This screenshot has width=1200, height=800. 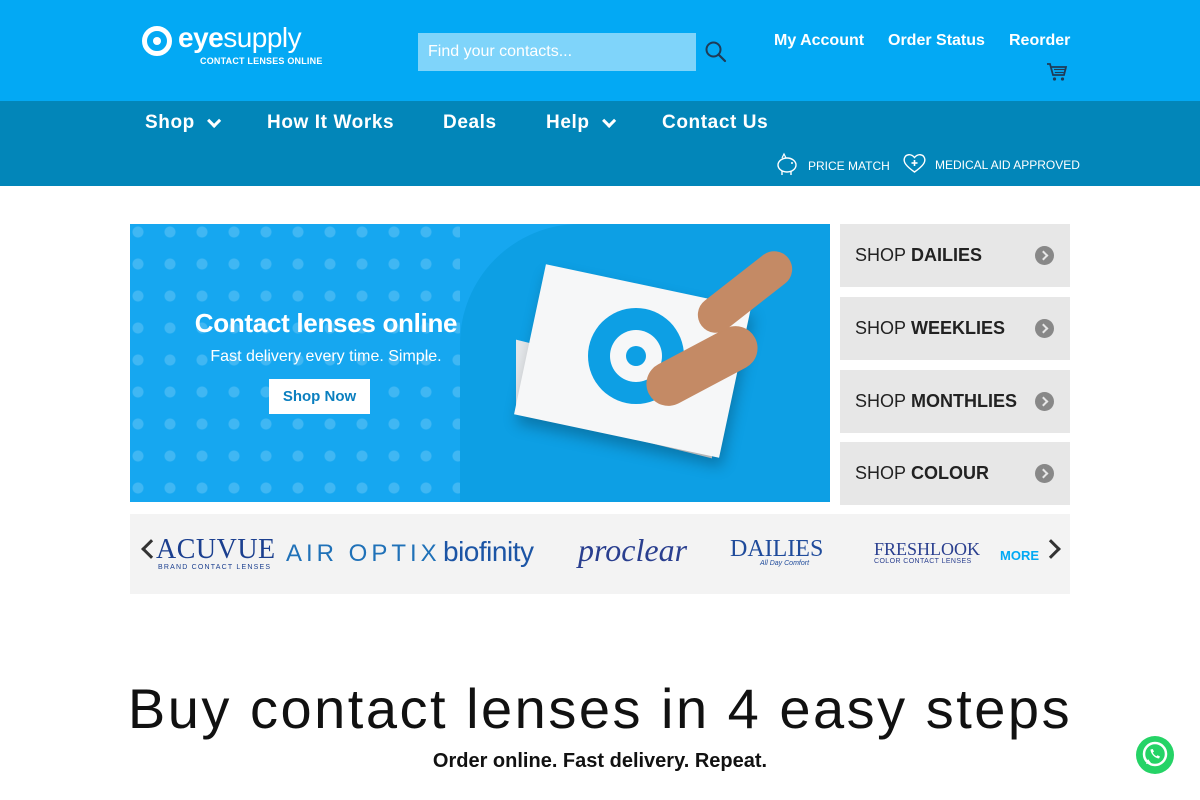 I want to click on shop-monthlies-button: SHOP MONTHLIES, so click(x=955, y=401).